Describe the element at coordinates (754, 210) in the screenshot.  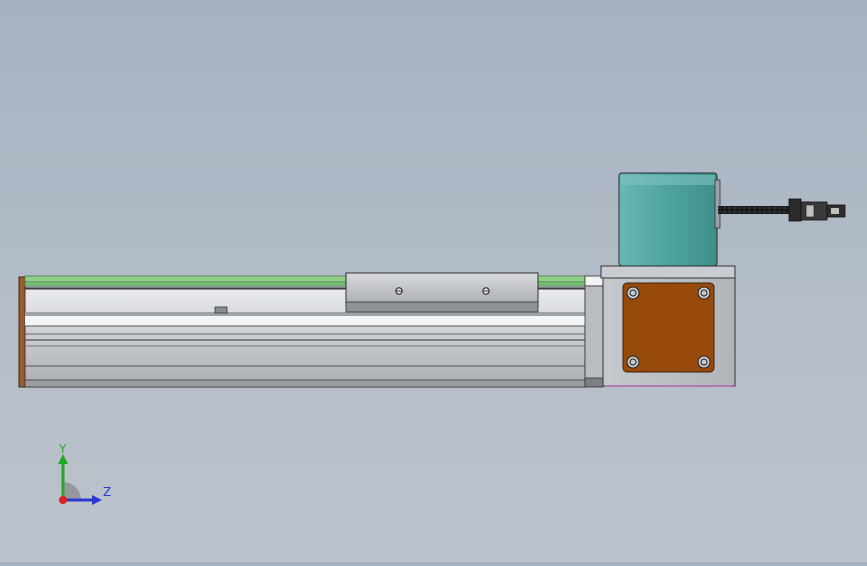
I see `motor-cable` at that location.